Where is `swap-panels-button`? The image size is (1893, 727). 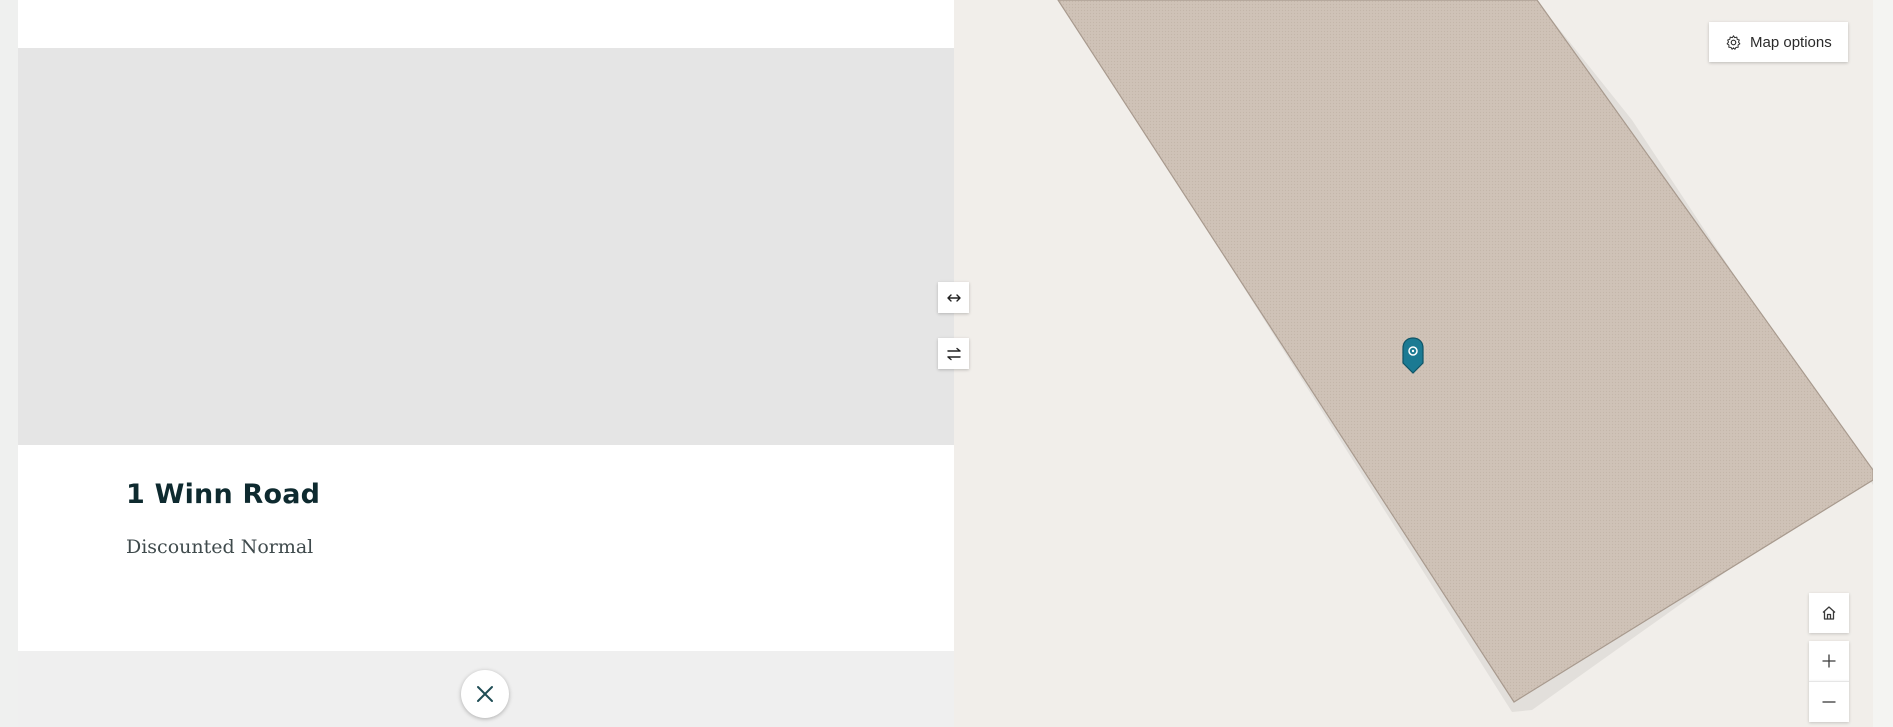 swap-panels-button is located at coordinates (953, 353).